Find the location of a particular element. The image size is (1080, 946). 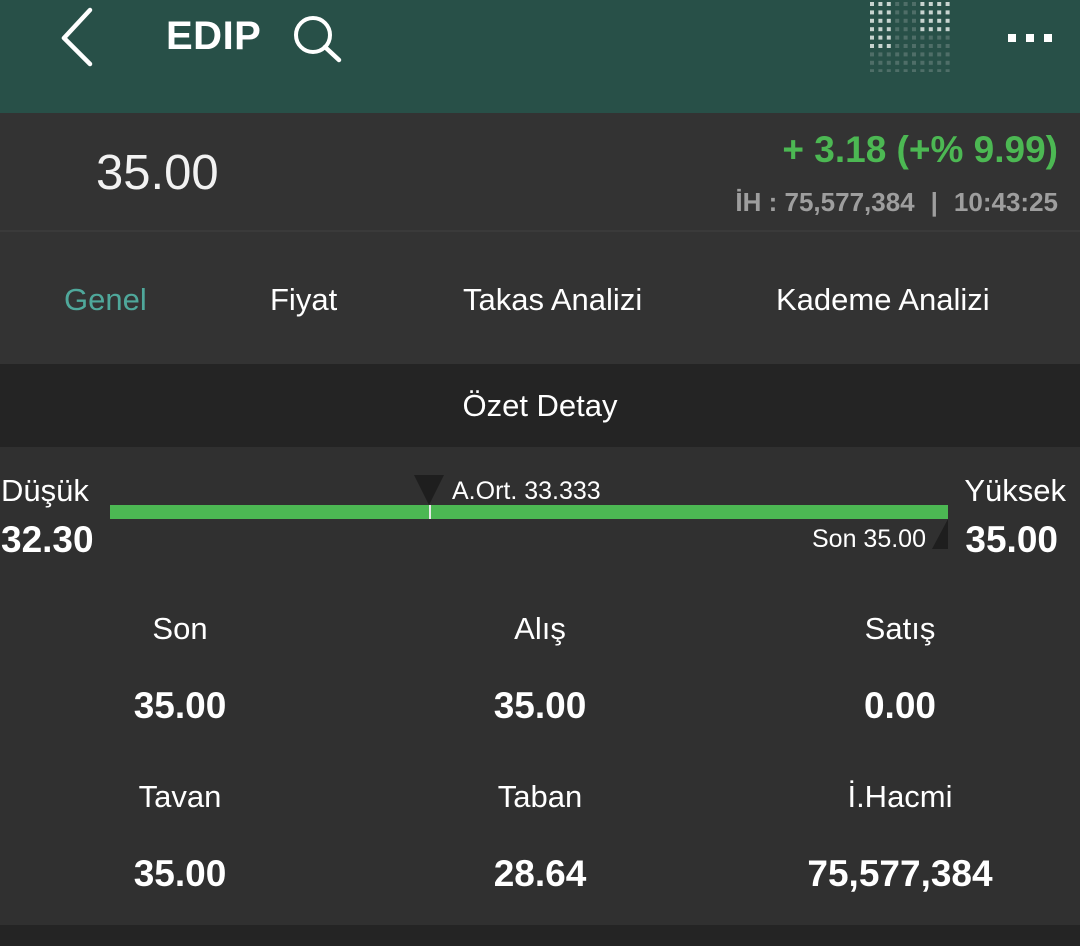

summary-alis: Alış 35.00 is located at coordinates (540, 669).